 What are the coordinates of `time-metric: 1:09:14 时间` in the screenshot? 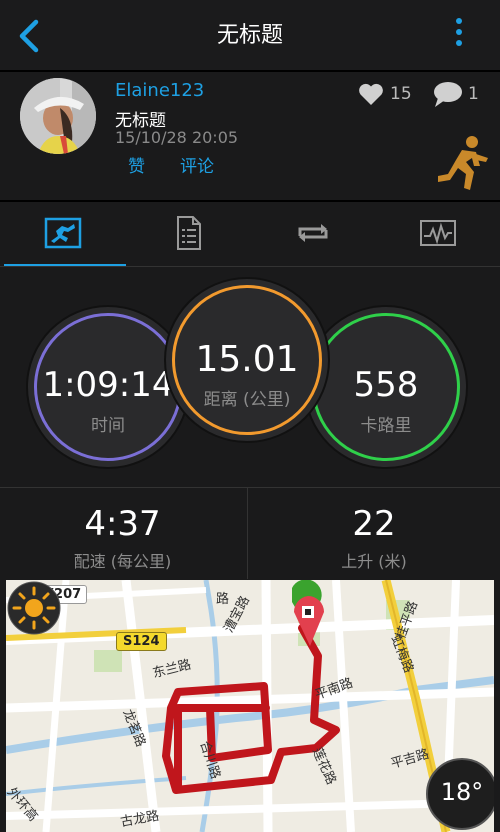 It's located at (108, 387).